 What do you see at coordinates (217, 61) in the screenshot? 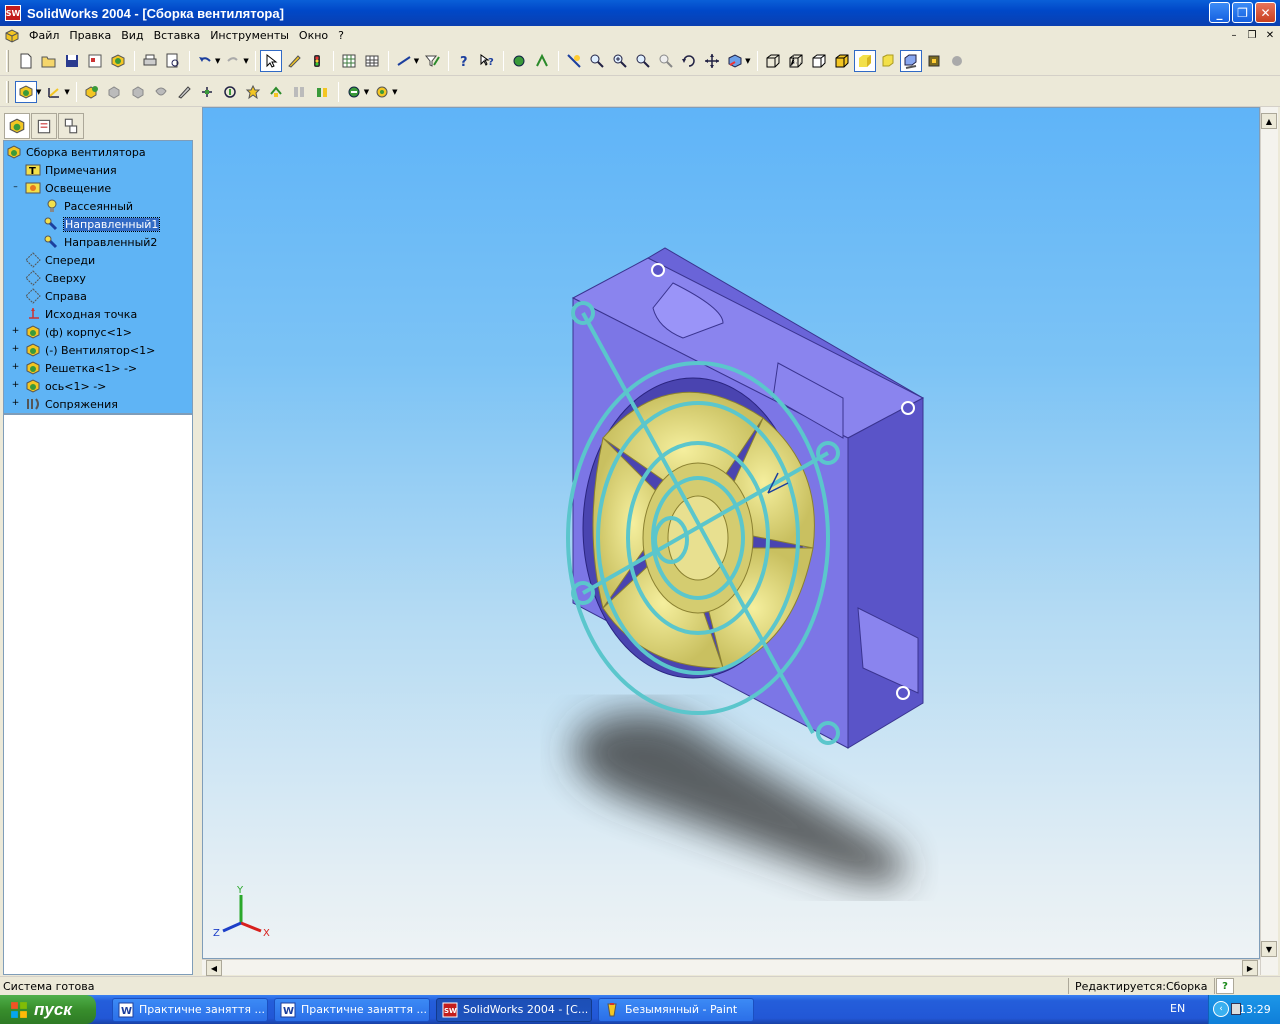
I see `undo-dropdown-icon: ▼` at bounding box center [217, 61].